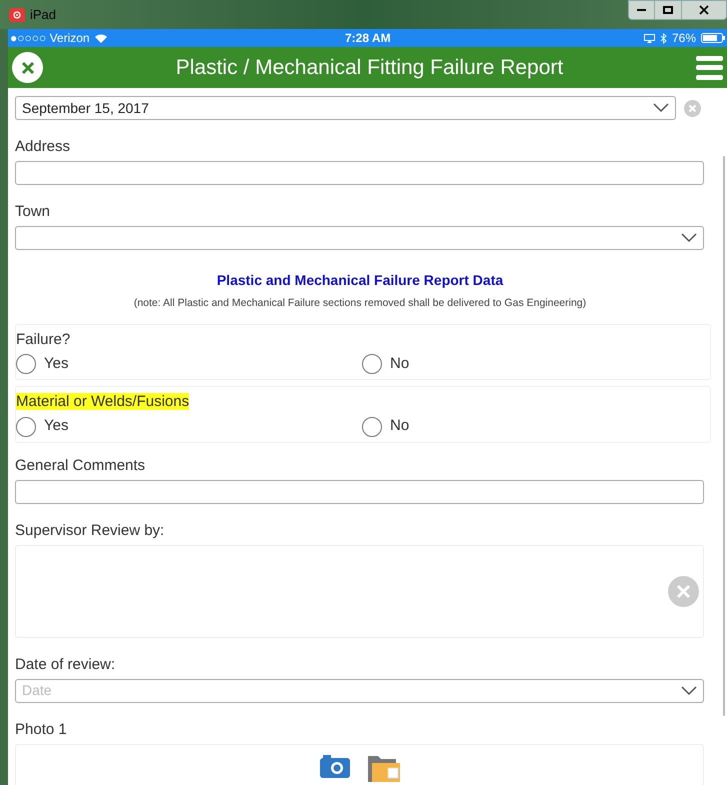  Describe the element at coordinates (713, 38) in the screenshot. I see `battery-icon` at that location.